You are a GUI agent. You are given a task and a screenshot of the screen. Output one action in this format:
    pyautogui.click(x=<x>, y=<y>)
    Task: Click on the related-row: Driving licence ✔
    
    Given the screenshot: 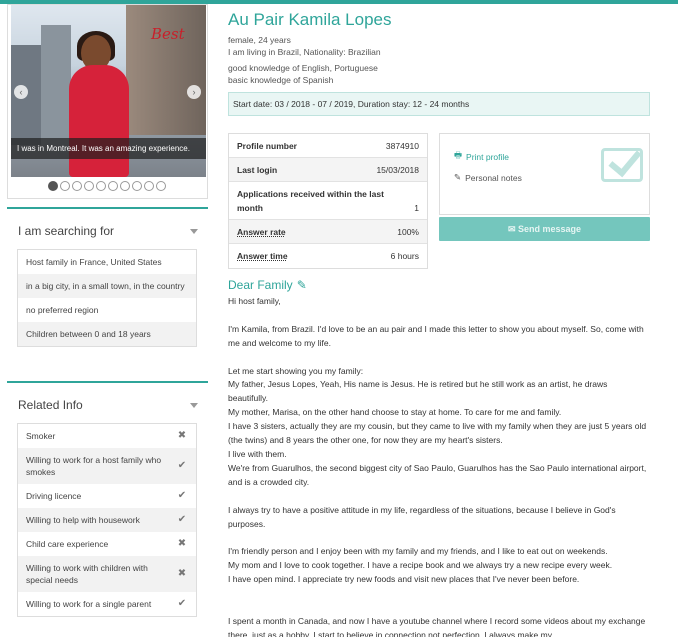 What is the action you would take?
    pyautogui.click(x=107, y=496)
    